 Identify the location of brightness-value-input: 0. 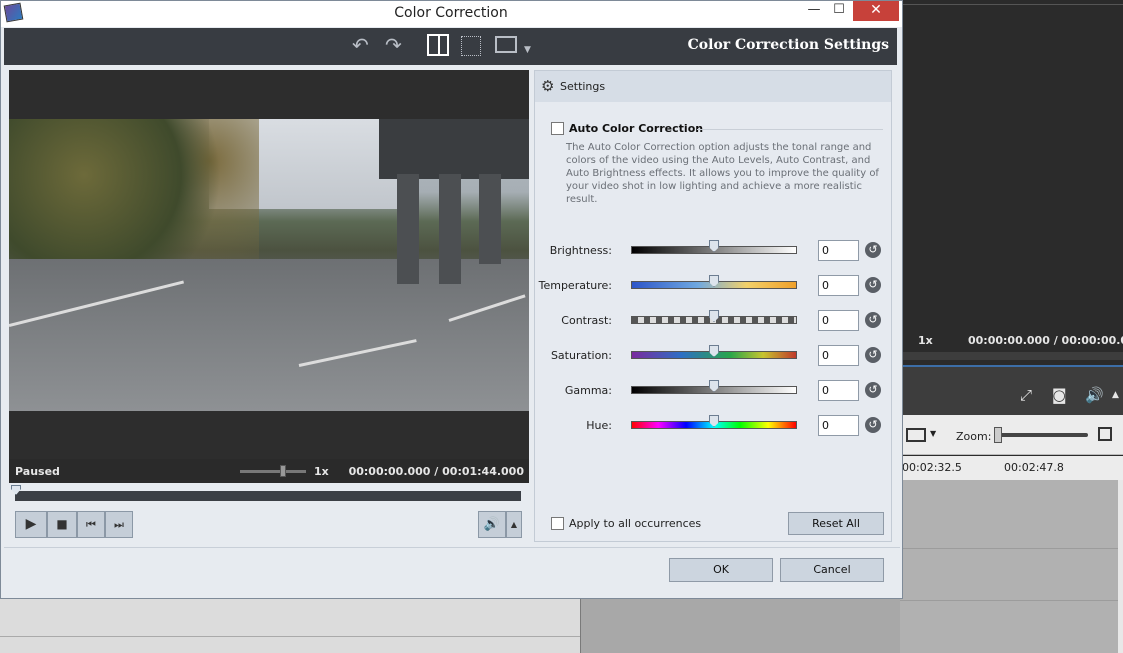
(838, 250).